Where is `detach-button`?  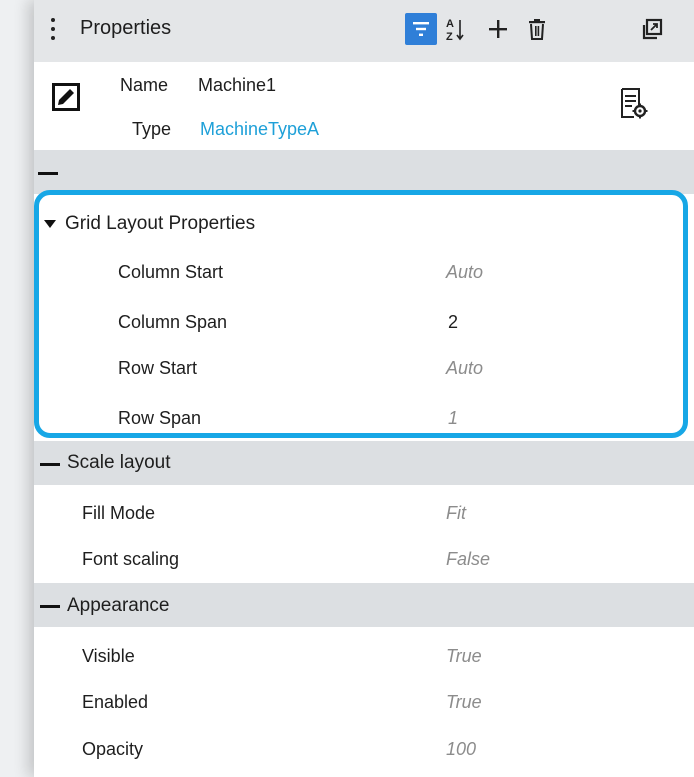 detach-button is located at coordinates (652, 29).